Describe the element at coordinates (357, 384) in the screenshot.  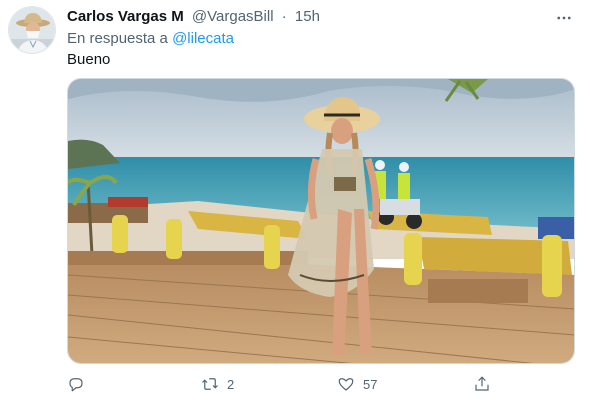
I see `like-button: 57` at that location.